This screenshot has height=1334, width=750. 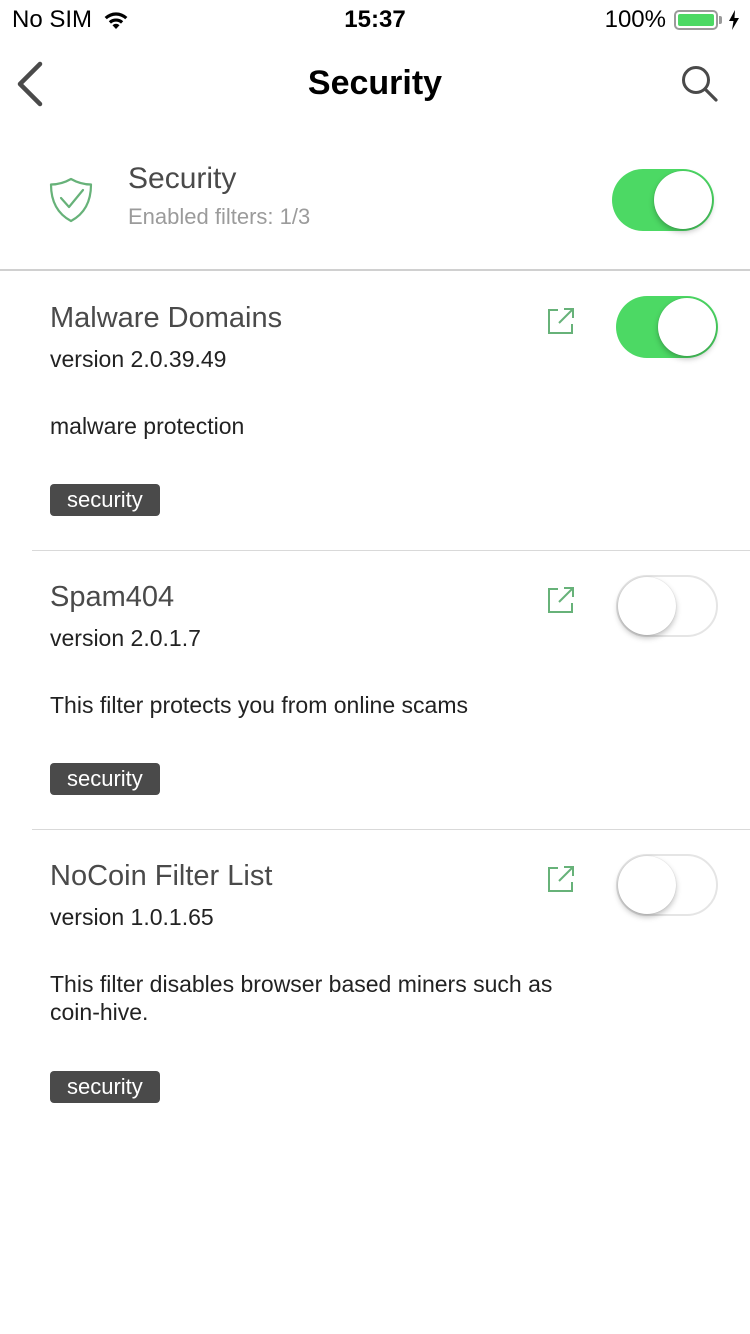 I want to click on search-icon, so click(x=700, y=84).